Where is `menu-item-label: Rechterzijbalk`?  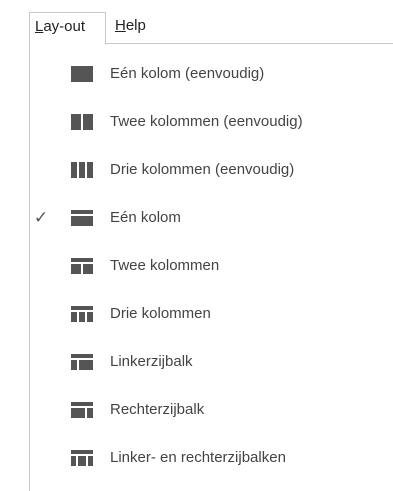 menu-item-label: Rechterzijbalk is located at coordinates (157, 409).